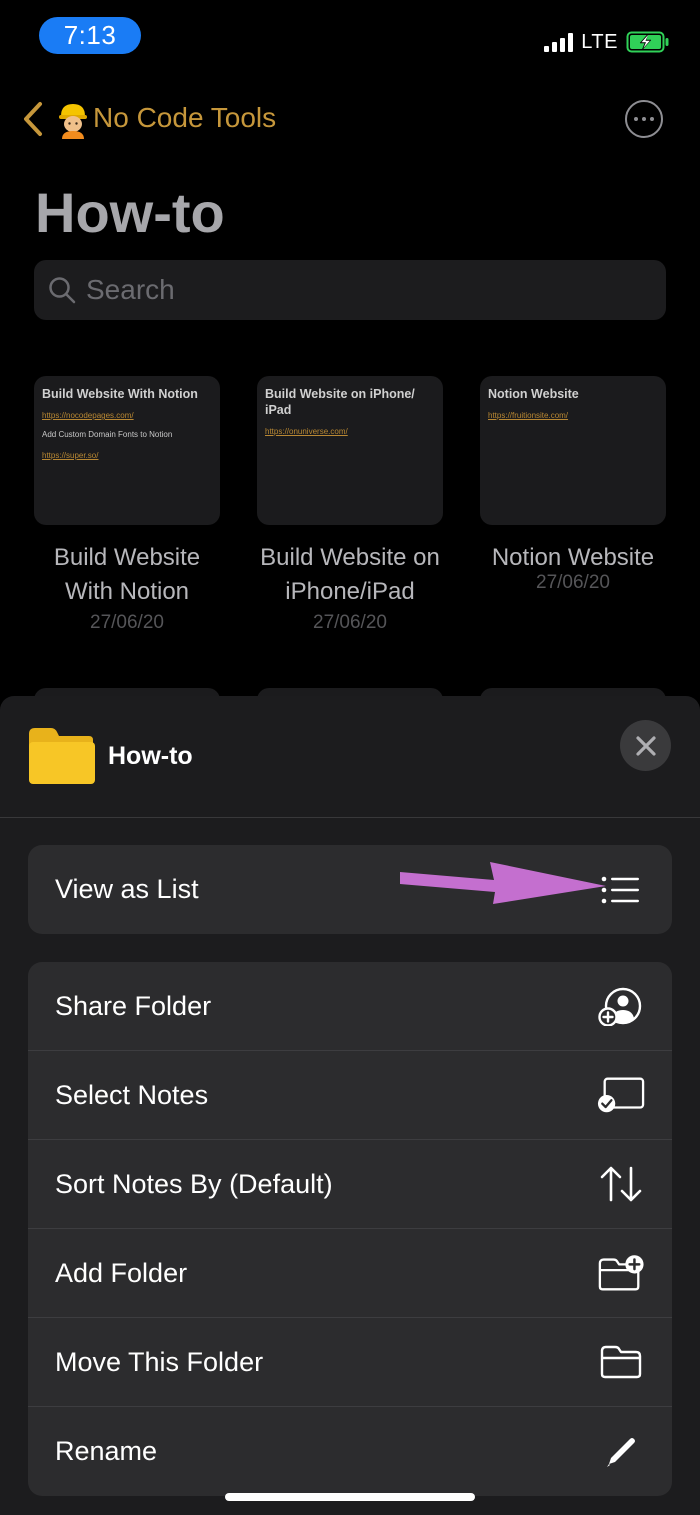 The height and width of the screenshot is (1515, 700). Describe the element at coordinates (121, 1272) in the screenshot. I see `row-label: Add Folder` at that location.